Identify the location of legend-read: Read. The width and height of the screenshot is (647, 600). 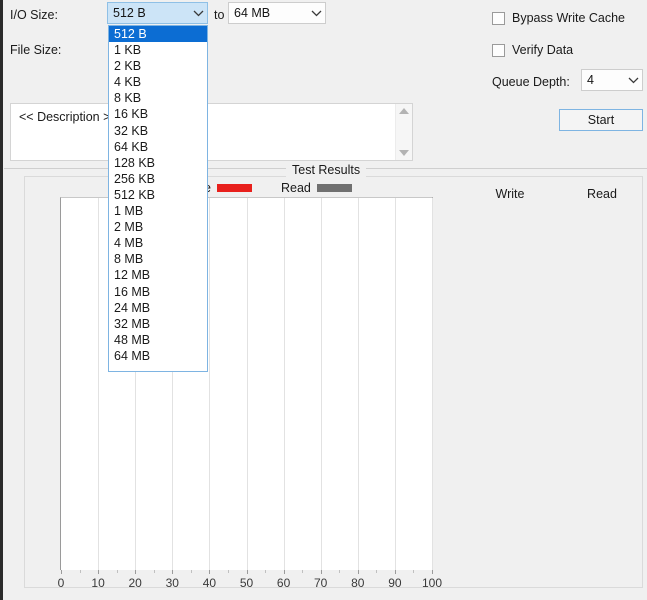
(316, 188).